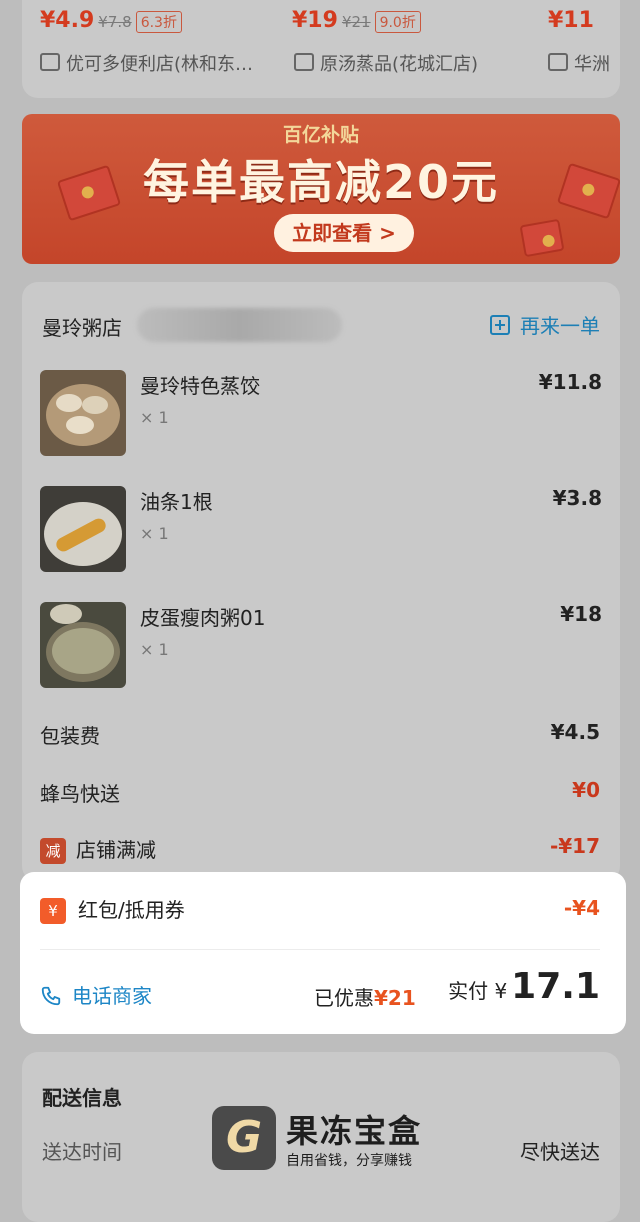  What do you see at coordinates (176, 502) in the screenshot?
I see `item-name: 油条1根` at bounding box center [176, 502].